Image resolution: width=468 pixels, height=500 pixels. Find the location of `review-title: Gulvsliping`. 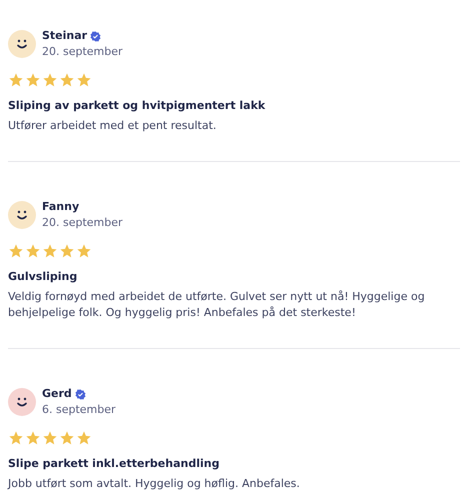

review-title: Gulvsliping is located at coordinates (43, 277).